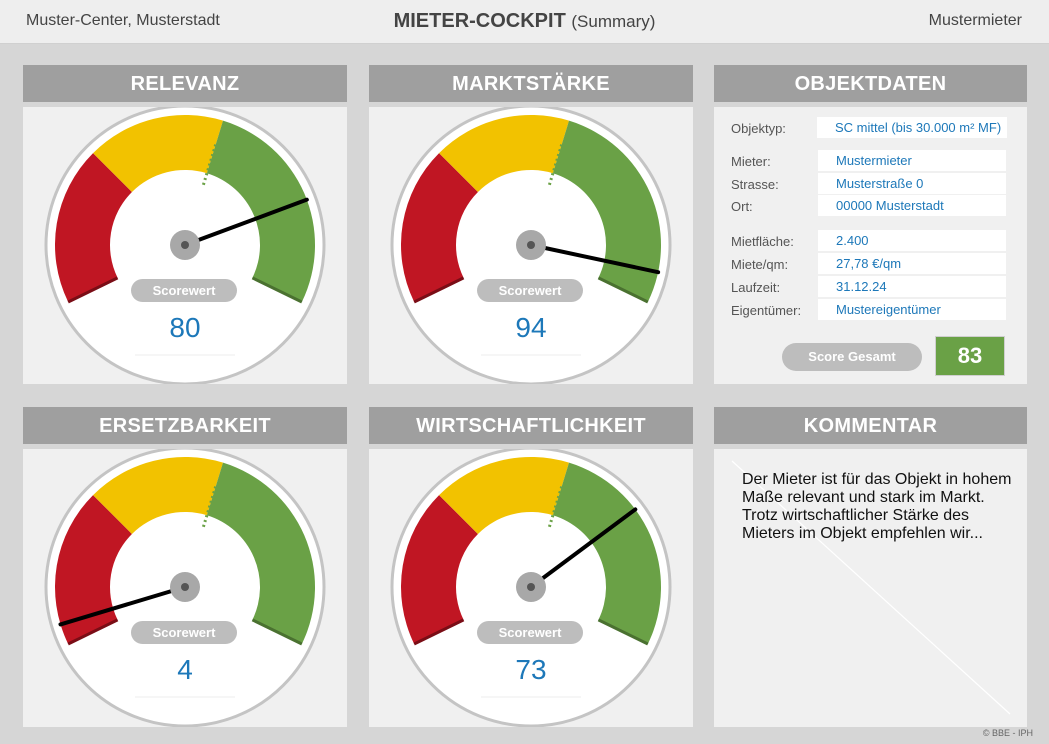 This screenshot has width=1049, height=744. Describe the element at coordinates (185, 83) in the screenshot. I see `gauge-title: RELEVANZ` at that location.